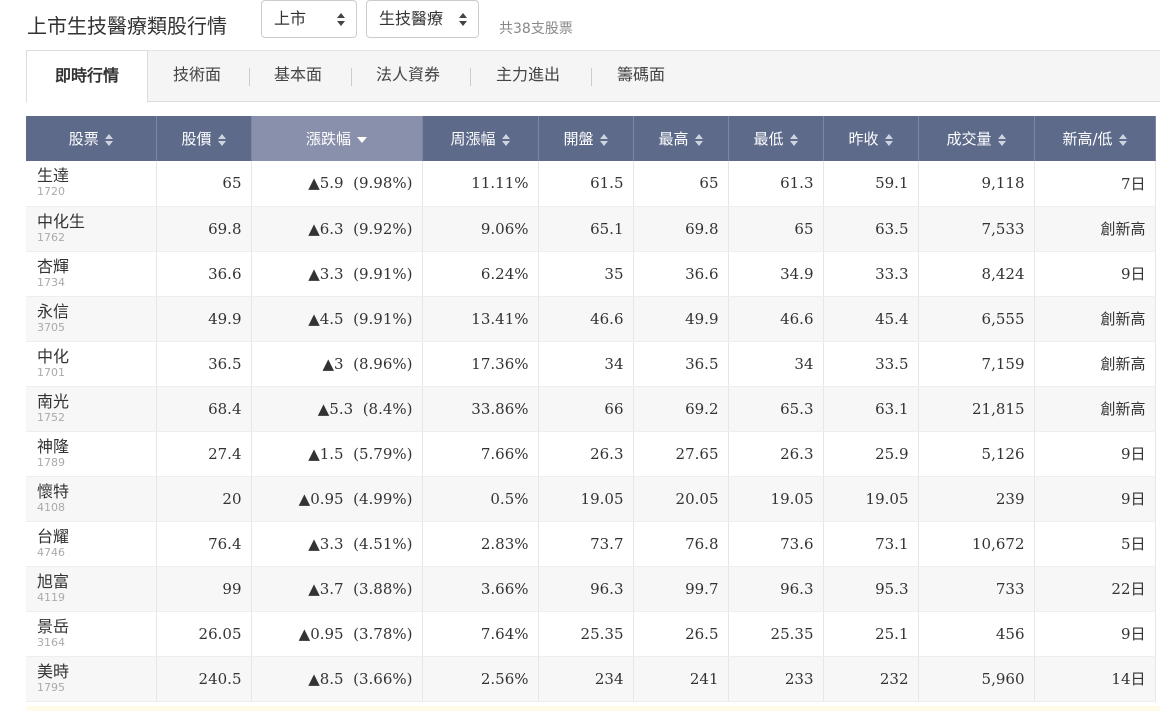 This screenshot has width=1160, height=711. Describe the element at coordinates (92, 626) in the screenshot. I see `stock-name: 景岳` at that location.